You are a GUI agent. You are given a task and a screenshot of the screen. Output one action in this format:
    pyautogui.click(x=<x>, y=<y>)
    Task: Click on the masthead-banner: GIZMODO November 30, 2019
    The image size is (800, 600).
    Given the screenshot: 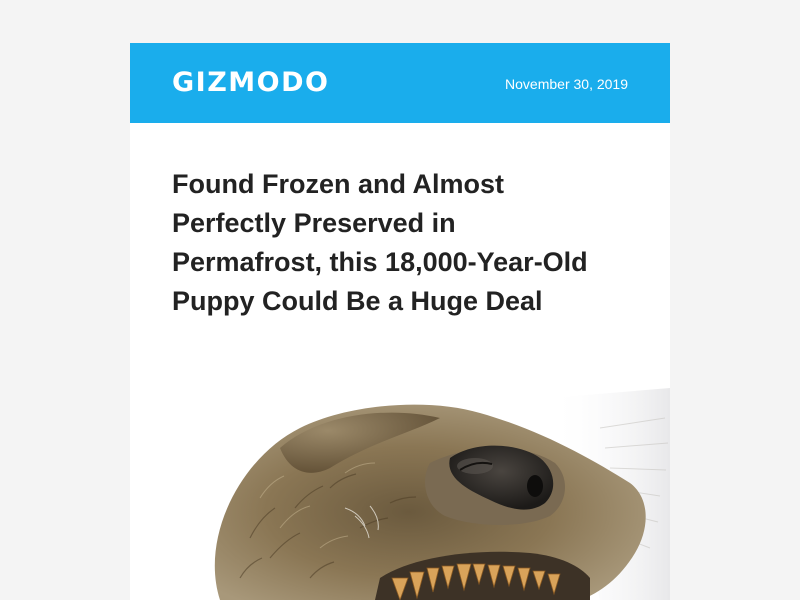 What is the action you would take?
    pyautogui.click(x=400, y=83)
    